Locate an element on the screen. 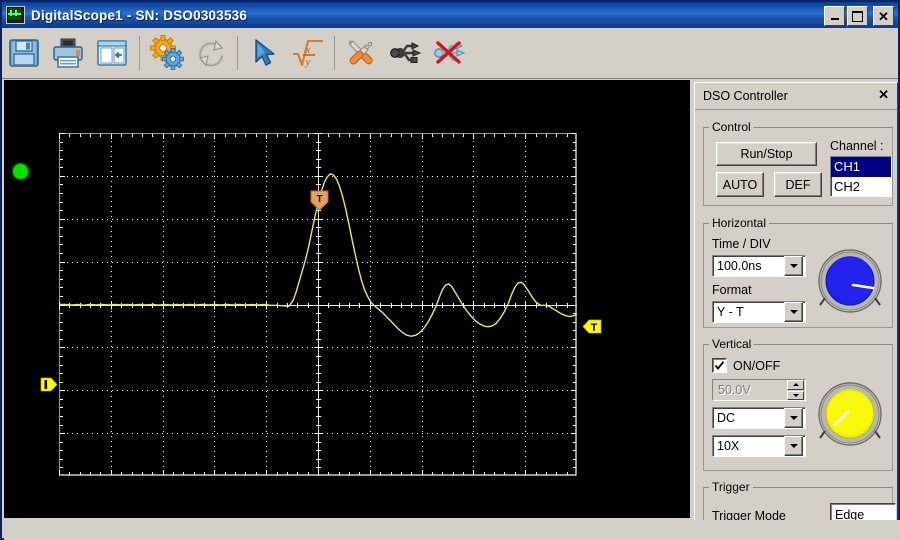  run-indicator-led is located at coordinates (20, 171).